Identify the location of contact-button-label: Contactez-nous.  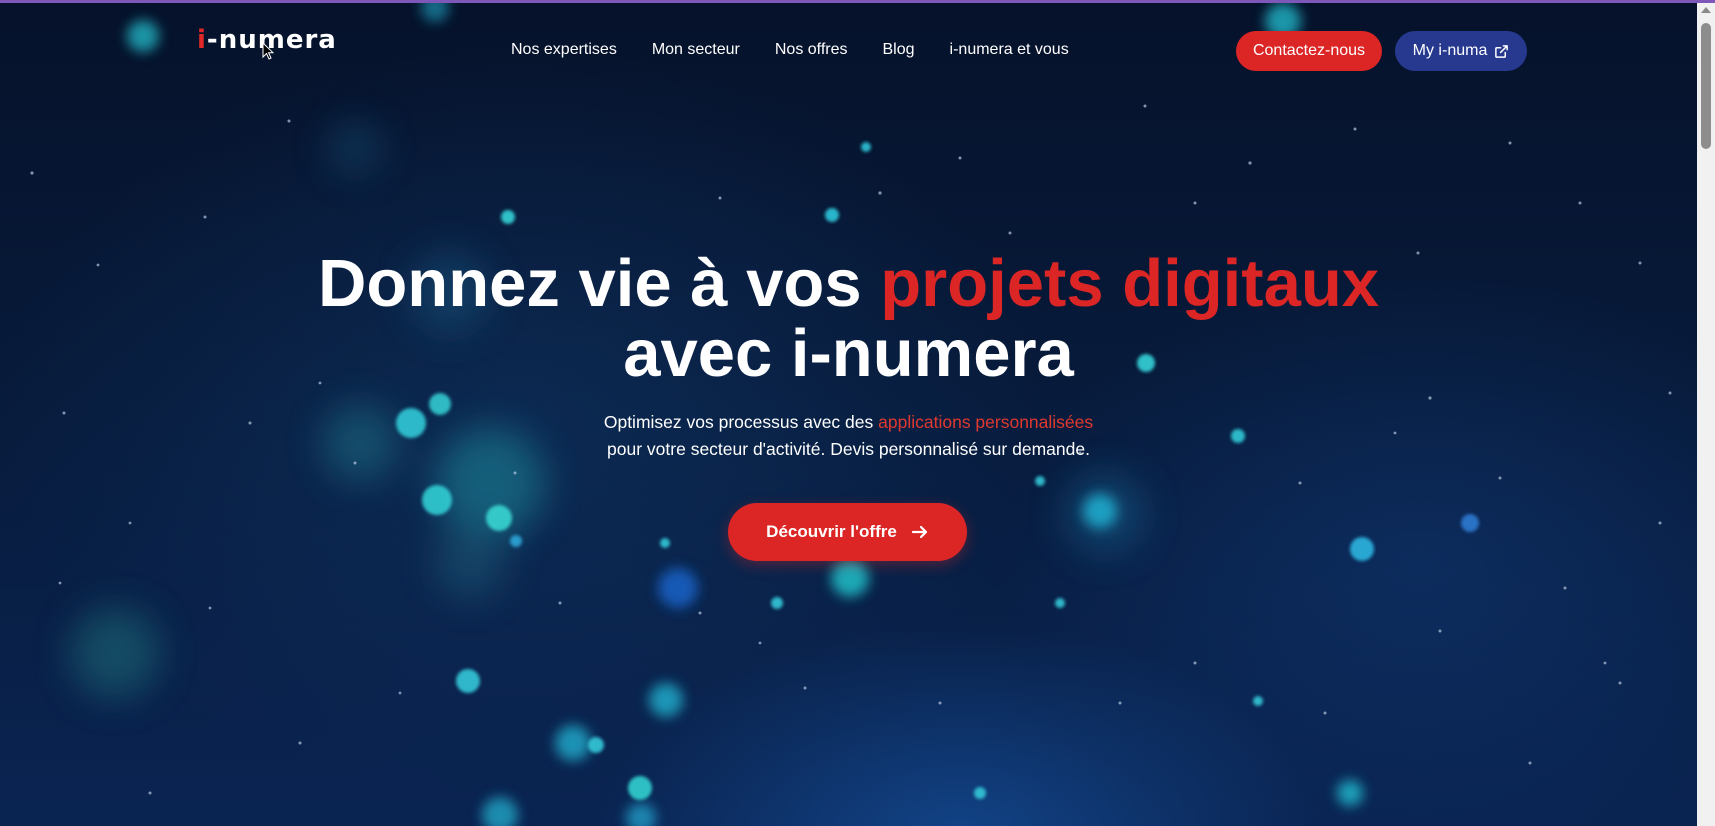
(1309, 50).